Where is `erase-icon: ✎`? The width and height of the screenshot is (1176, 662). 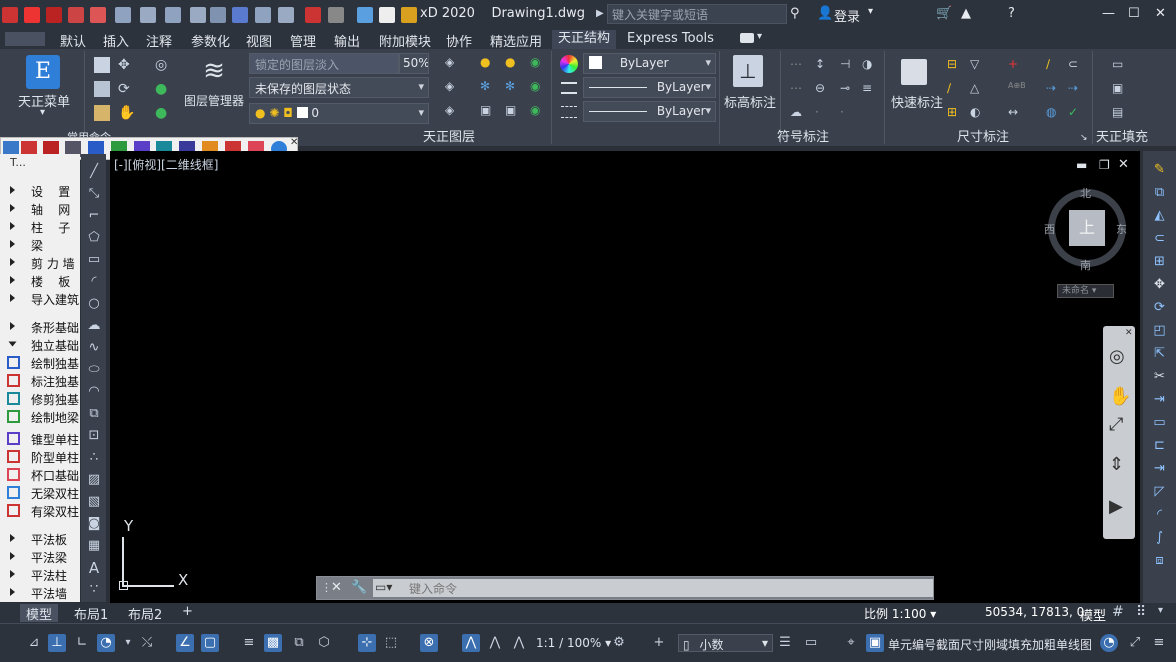
erase-icon: ✎ is located at coordinates (1159, 169).